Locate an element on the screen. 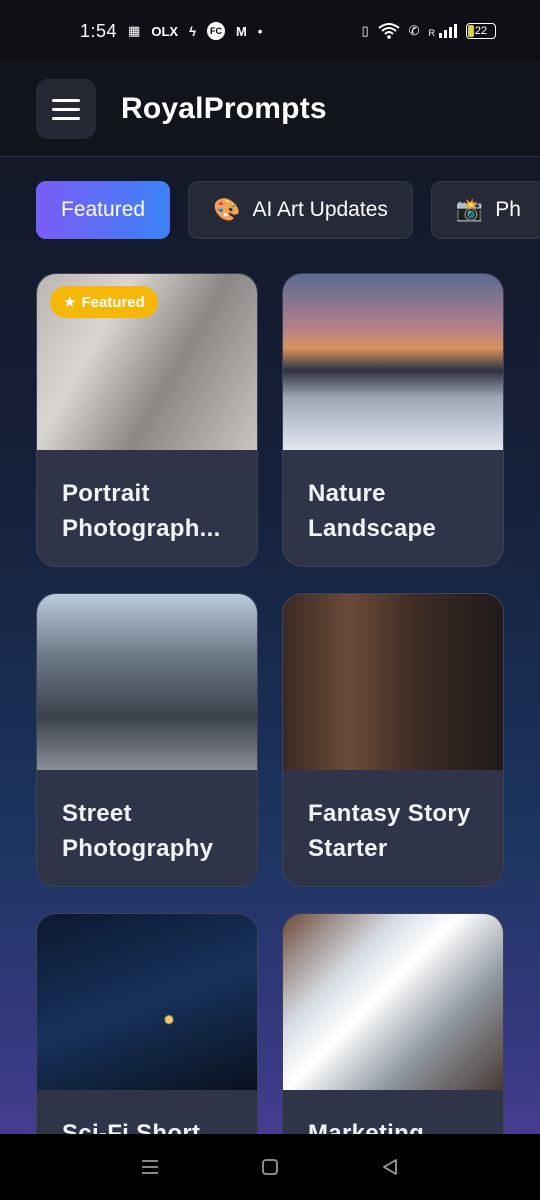  prompt-card: Marketing is located at coordinates (393, 1024).